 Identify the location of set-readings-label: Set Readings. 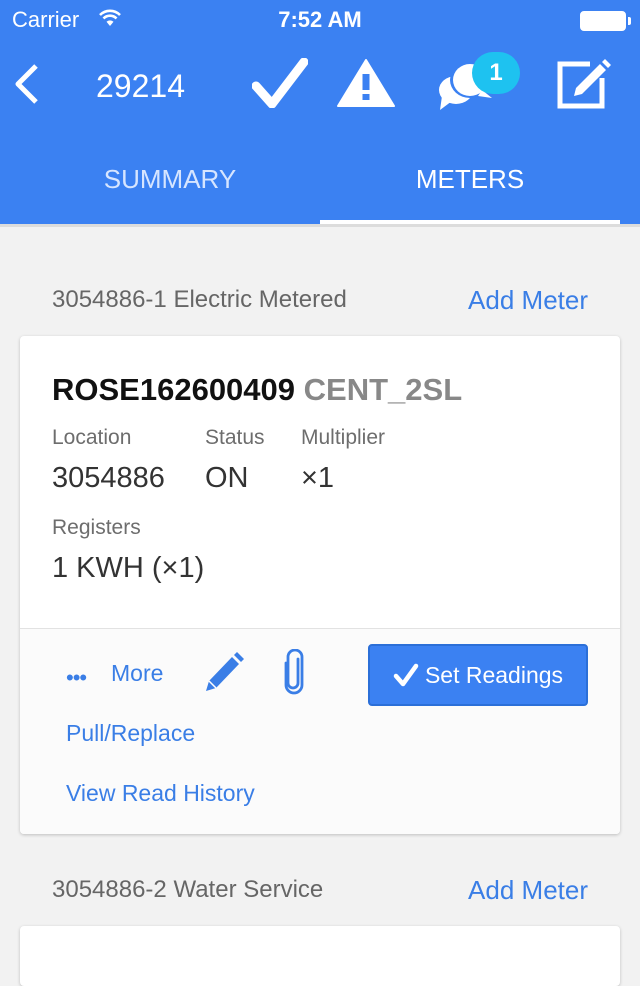
(494, 674).